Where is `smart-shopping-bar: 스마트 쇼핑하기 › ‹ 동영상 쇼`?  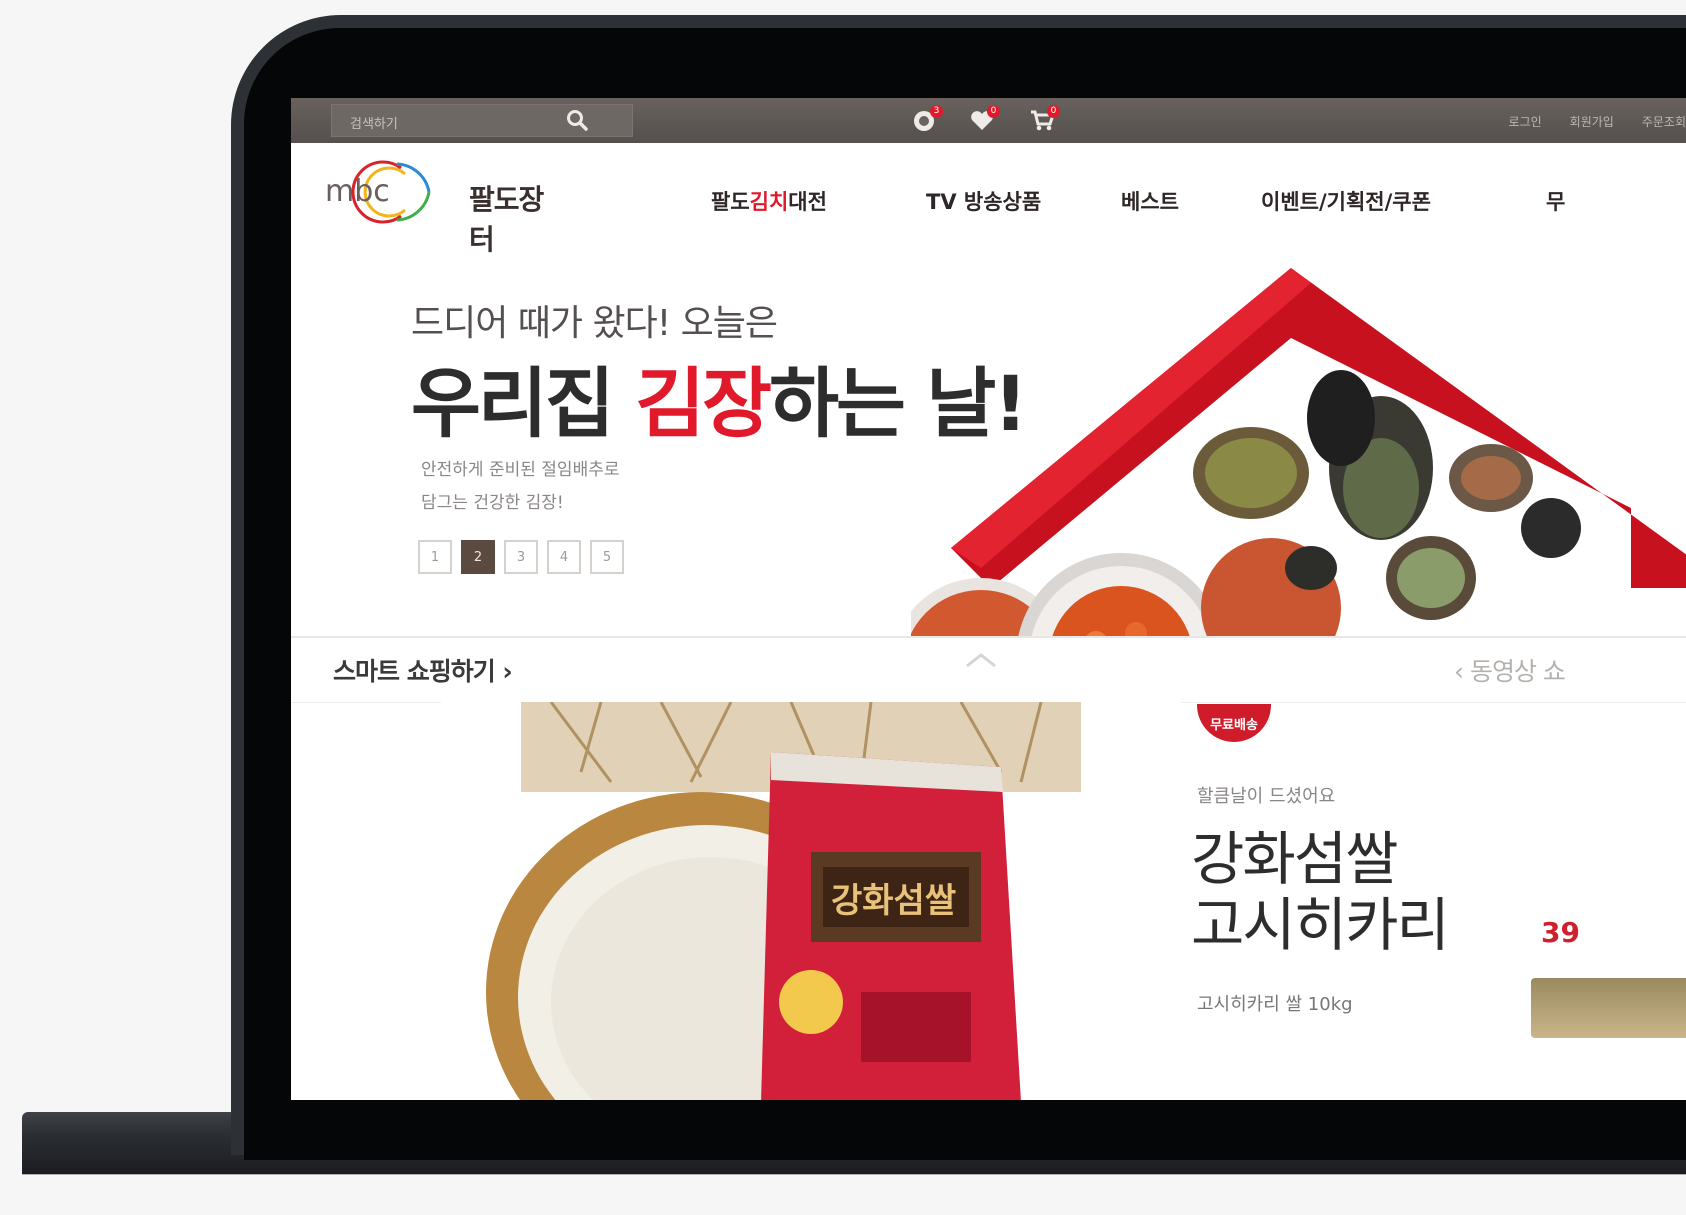
smart-shopping-bar: 스마트 쇼핑하기 › ‹ 동영상 쇼 is located at coordinates (988, 669).